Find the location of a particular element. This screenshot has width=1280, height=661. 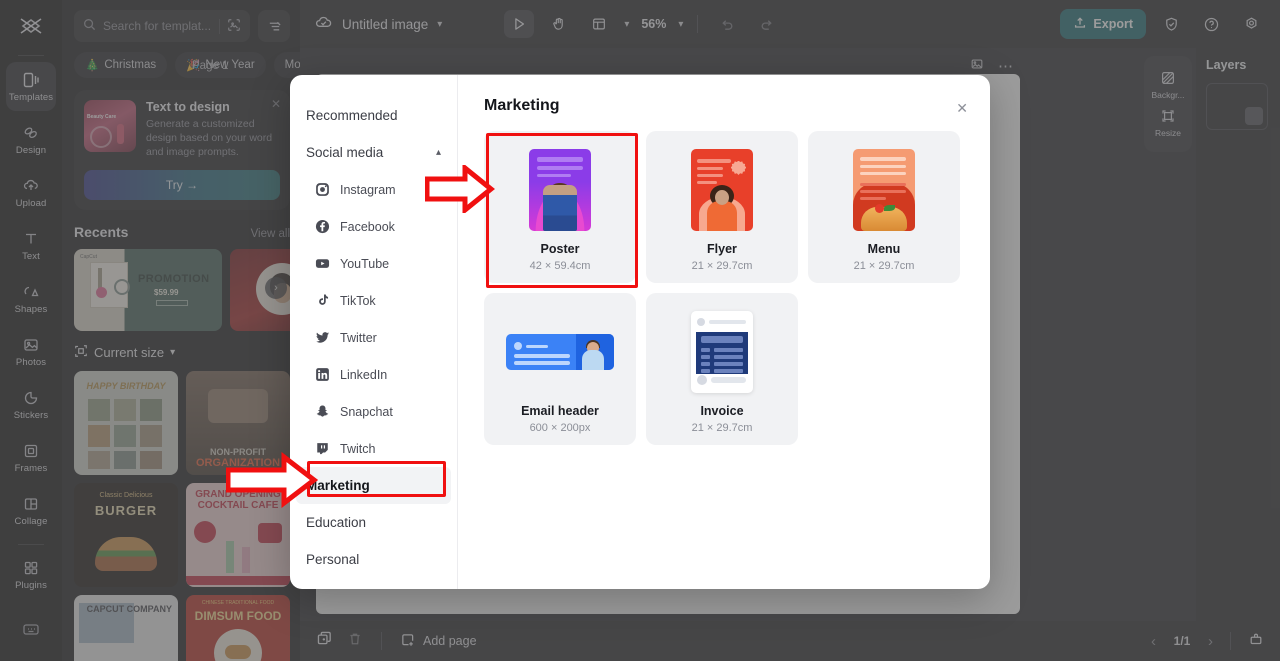

invoice-thumb is located at coordinates (722, 351).